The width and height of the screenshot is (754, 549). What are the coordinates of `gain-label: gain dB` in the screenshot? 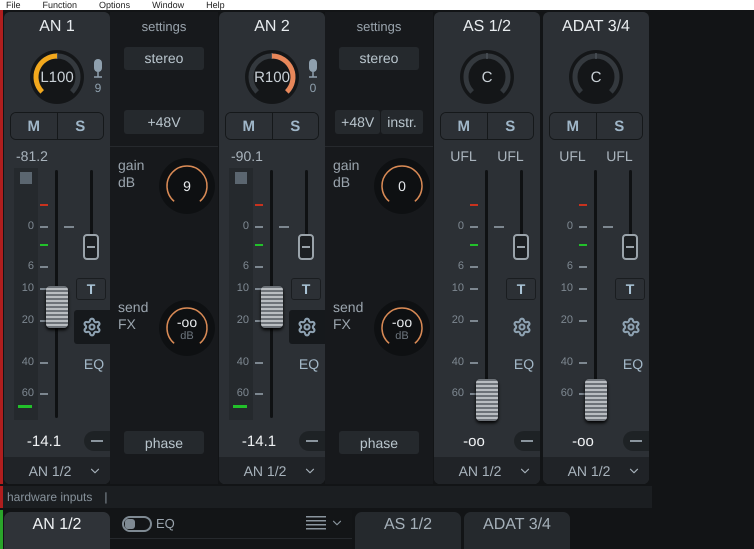 It's located at (346, 173).